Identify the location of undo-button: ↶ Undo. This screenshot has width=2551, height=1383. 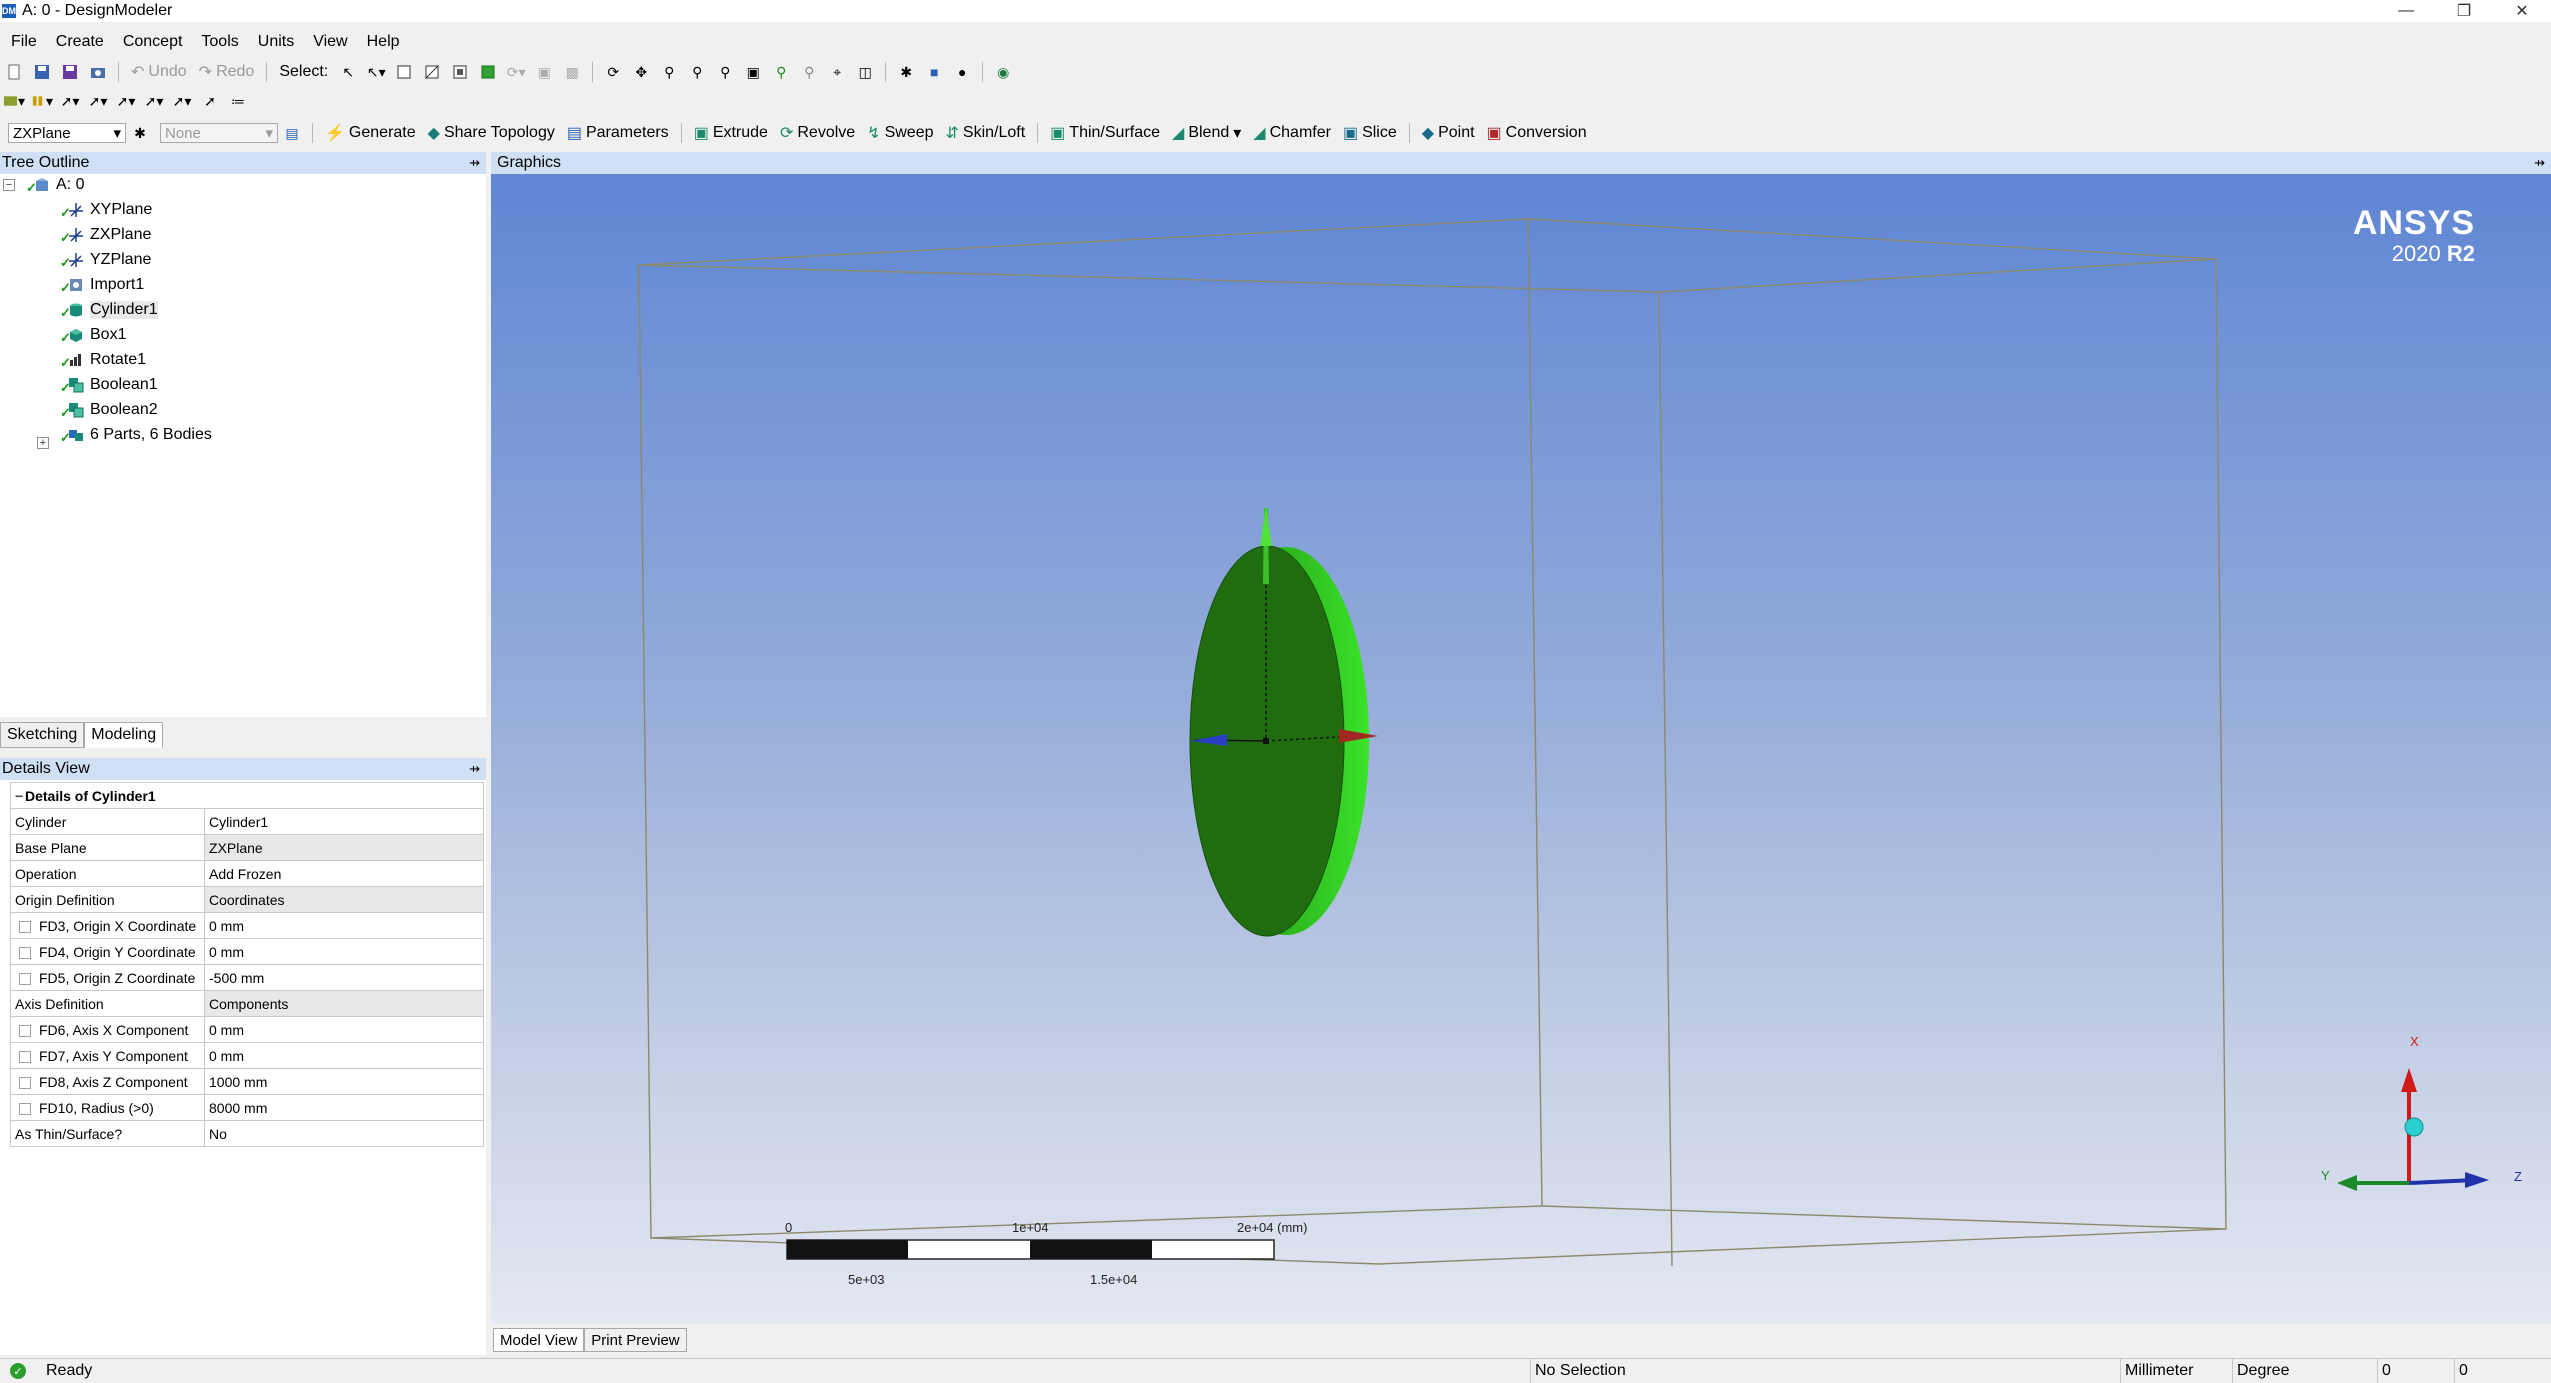
(159, 72).